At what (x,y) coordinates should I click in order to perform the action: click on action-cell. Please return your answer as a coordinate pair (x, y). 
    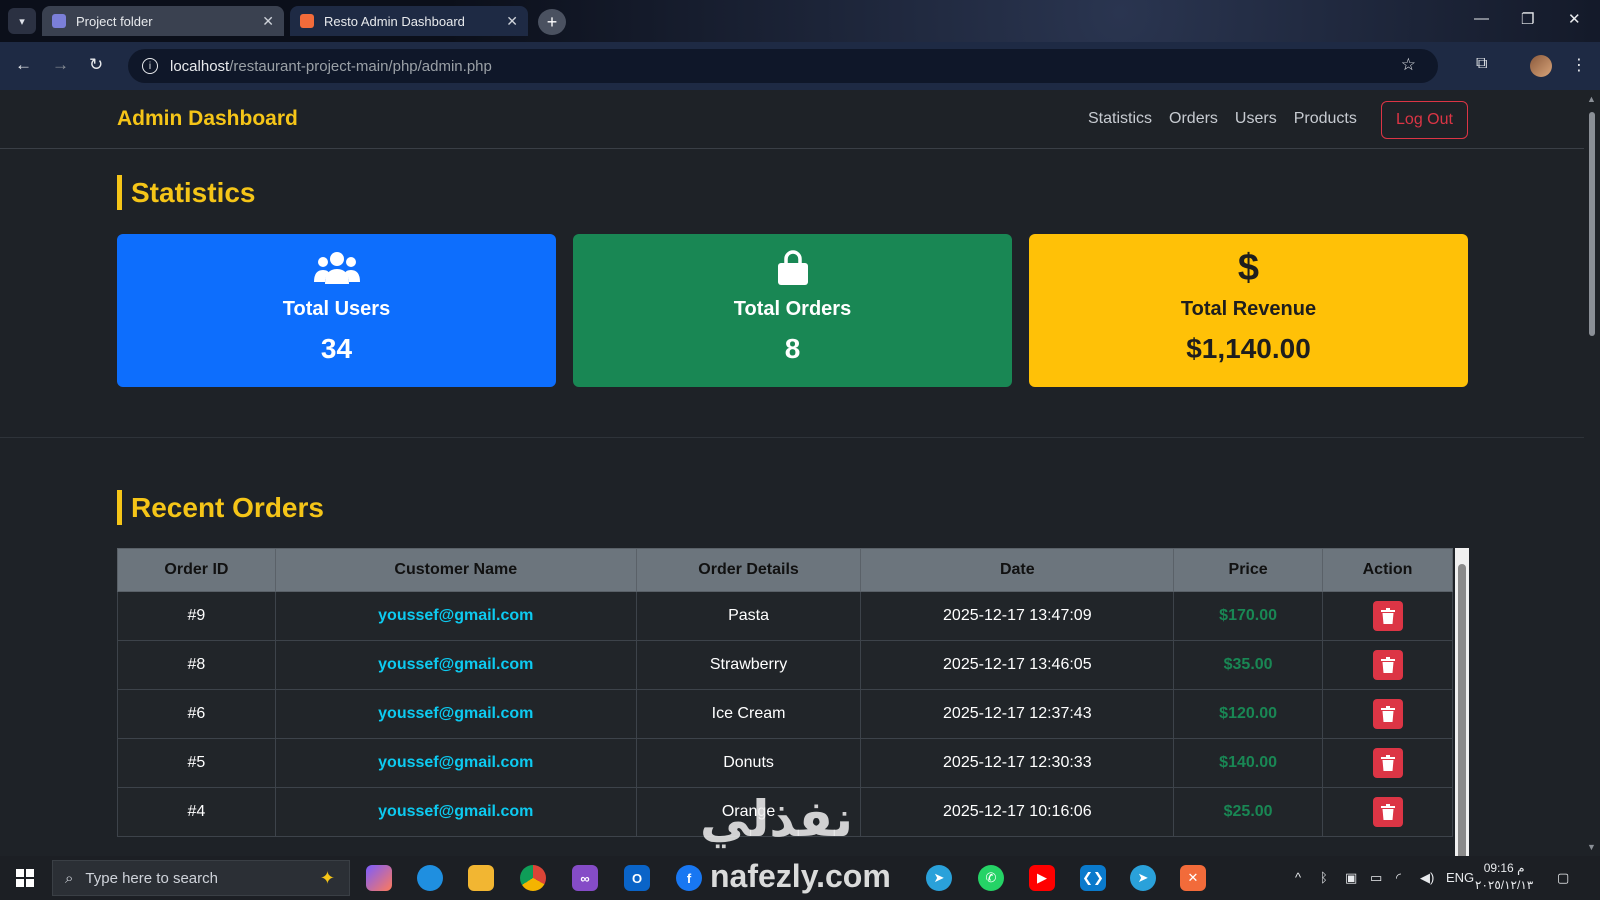
    Looking at the image, I should click on (1387, 616).